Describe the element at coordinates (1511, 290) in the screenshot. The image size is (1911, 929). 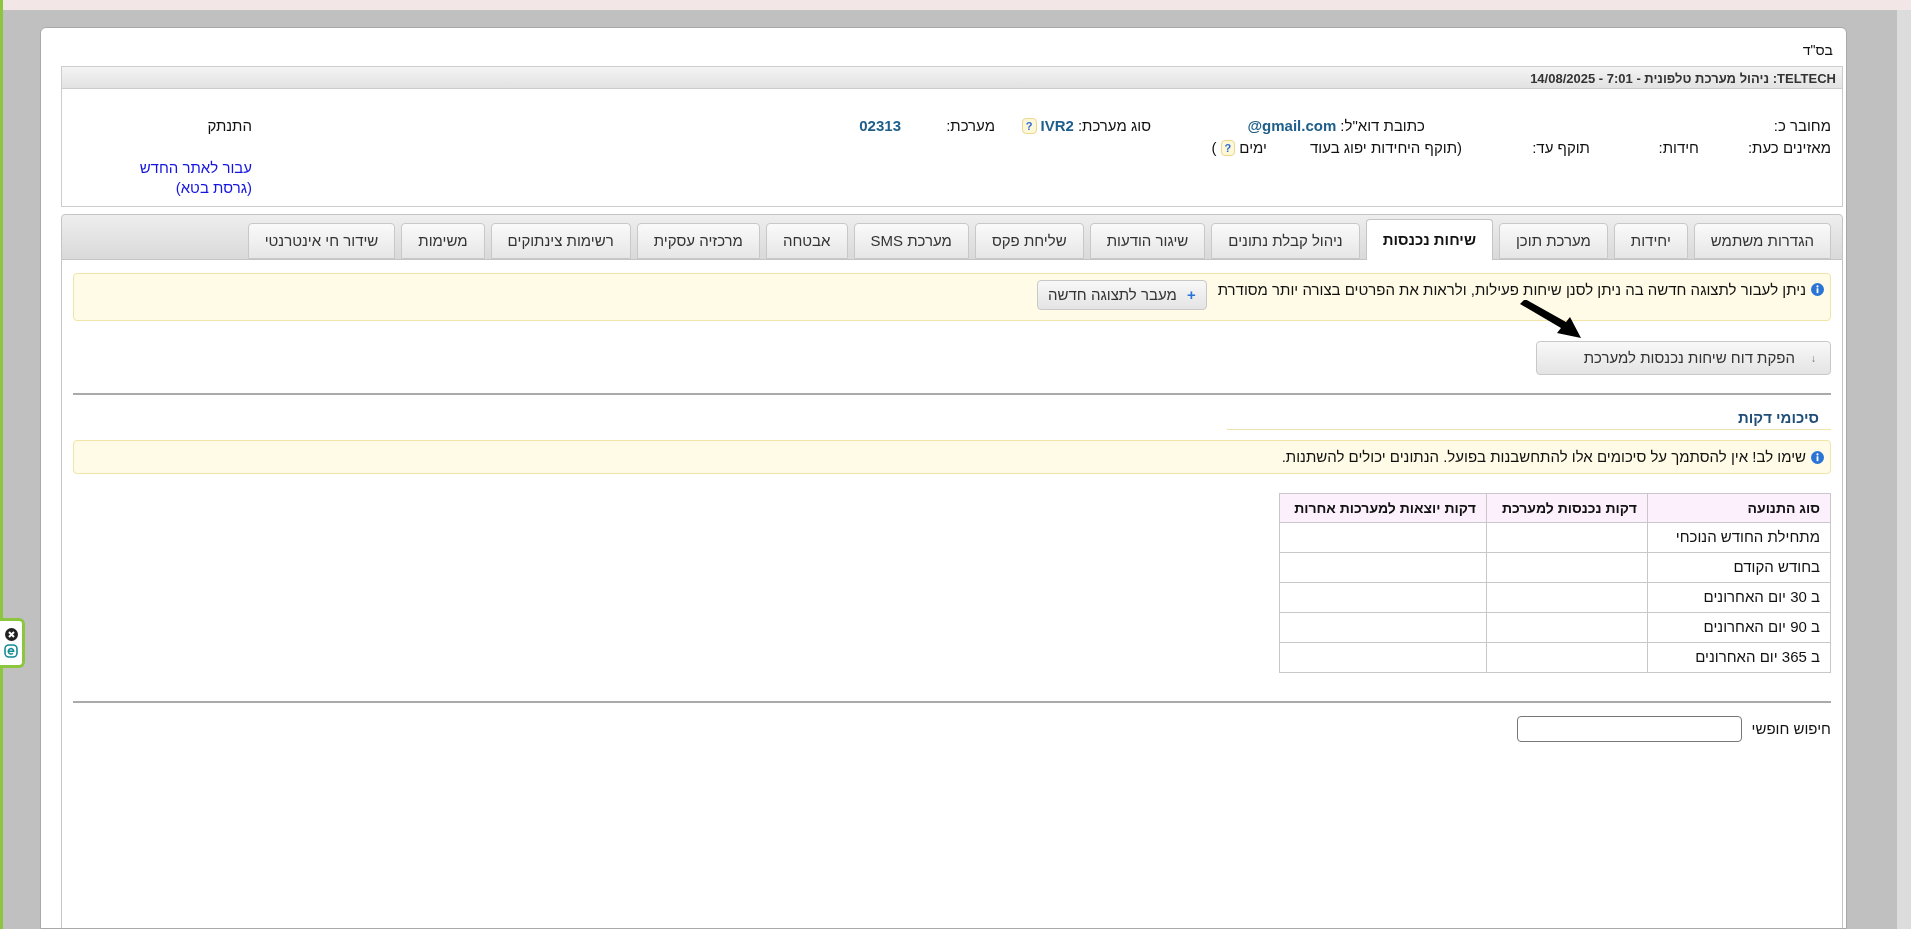
I see `notice-text: ניתן לעבור לתצוגה חדשה בה ניתן לסנן שיחות פעילות, ולראות את הפרטים בצורה יותר מסודרת` at that location.